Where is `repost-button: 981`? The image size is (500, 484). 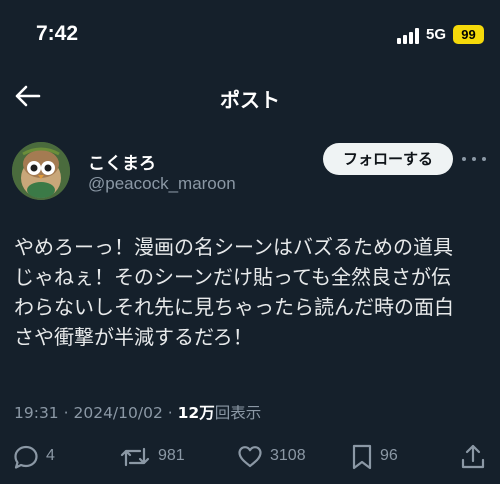 repost-button: 981 is located at coordinates (160, 457).